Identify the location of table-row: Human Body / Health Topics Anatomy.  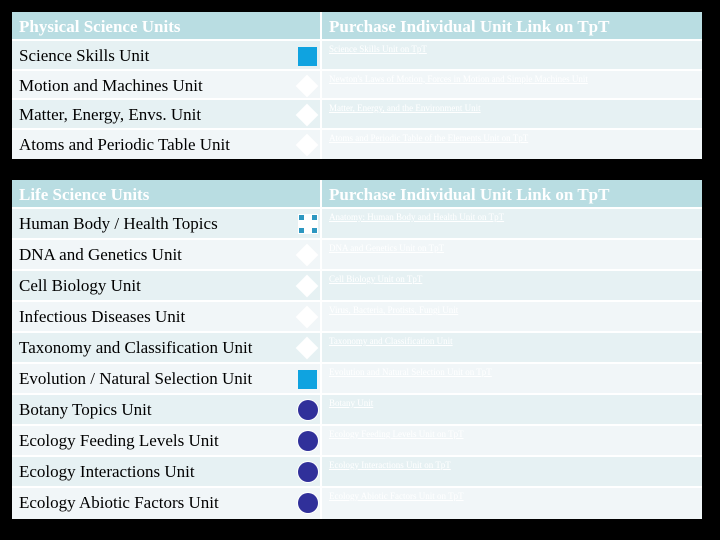
(357, 224).